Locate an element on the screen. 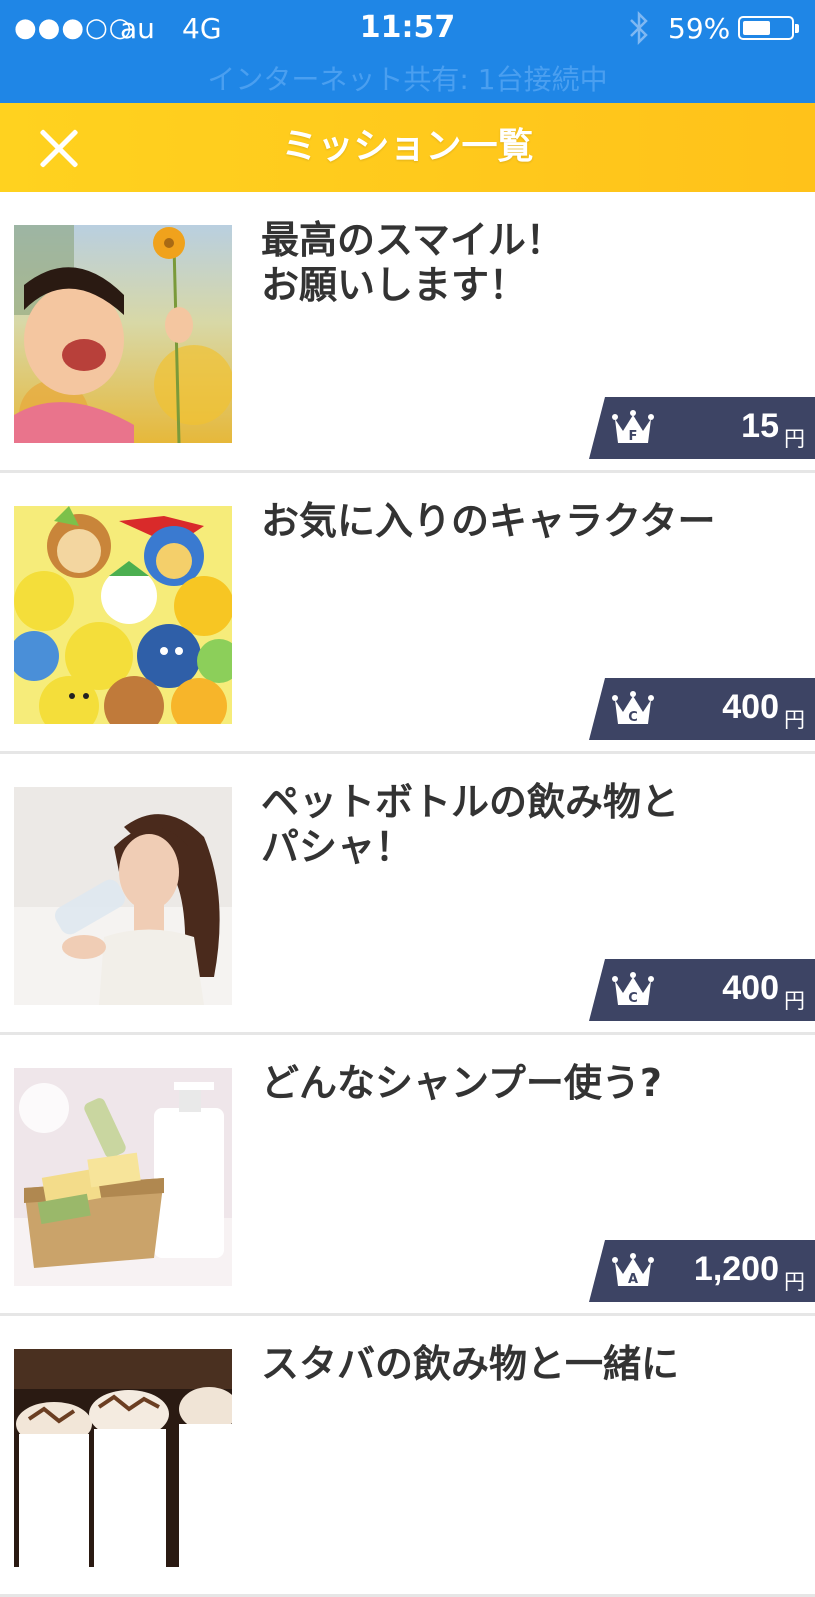 The image size is (815, 1597). rank-letter: A is located at coordinates (633, 1279).